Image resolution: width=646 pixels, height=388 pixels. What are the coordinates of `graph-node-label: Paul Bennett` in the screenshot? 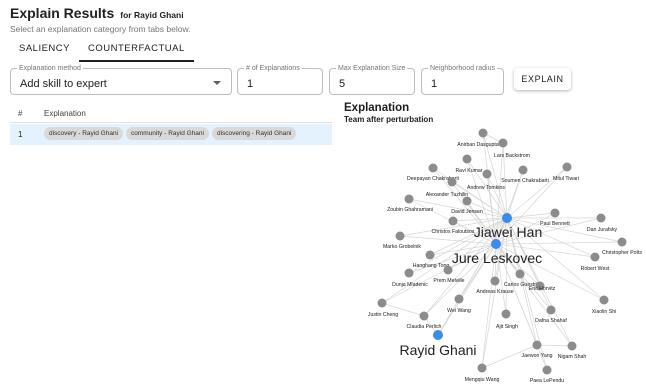 It's located at (555, 224).